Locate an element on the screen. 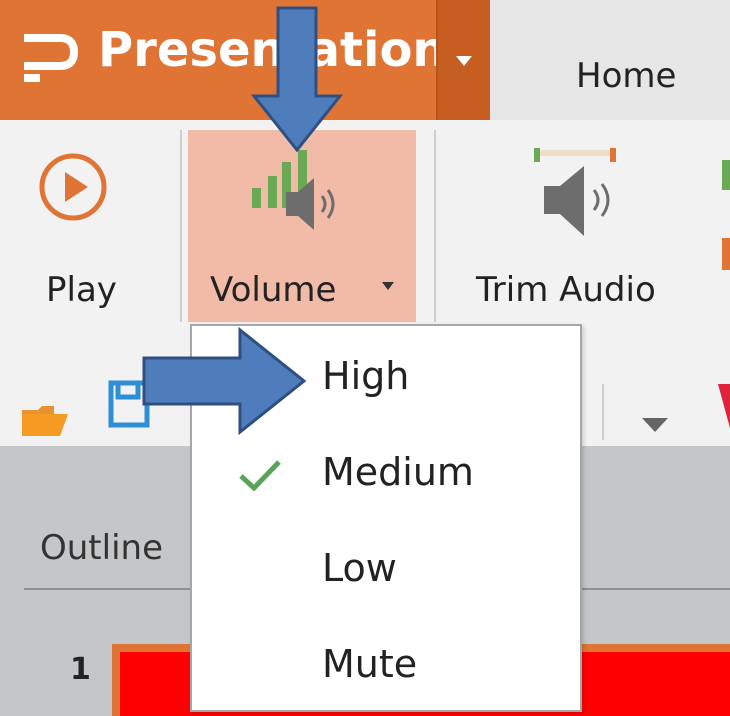  trim-audio-button: Trim Audio is located at coordinates (577, 225).